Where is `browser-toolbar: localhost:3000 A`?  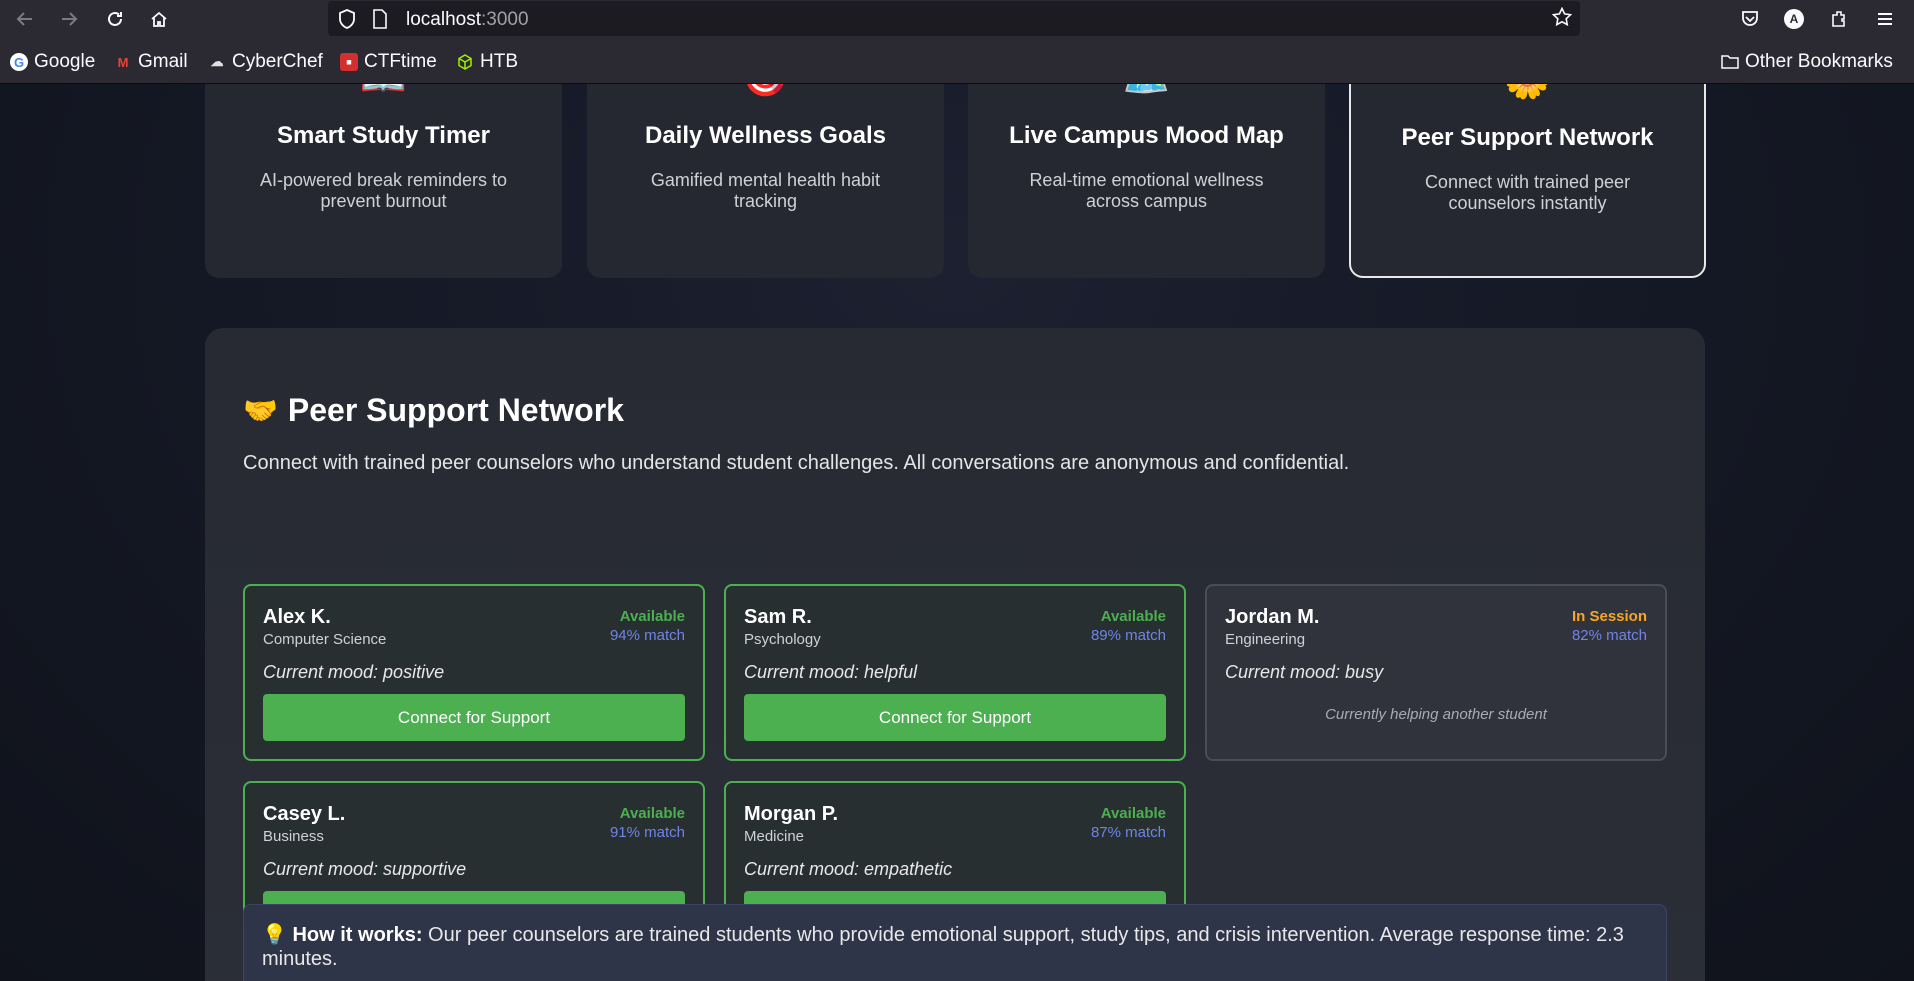 browser-toolbar: localhost:3000 A is located at coordinates (957, 19).